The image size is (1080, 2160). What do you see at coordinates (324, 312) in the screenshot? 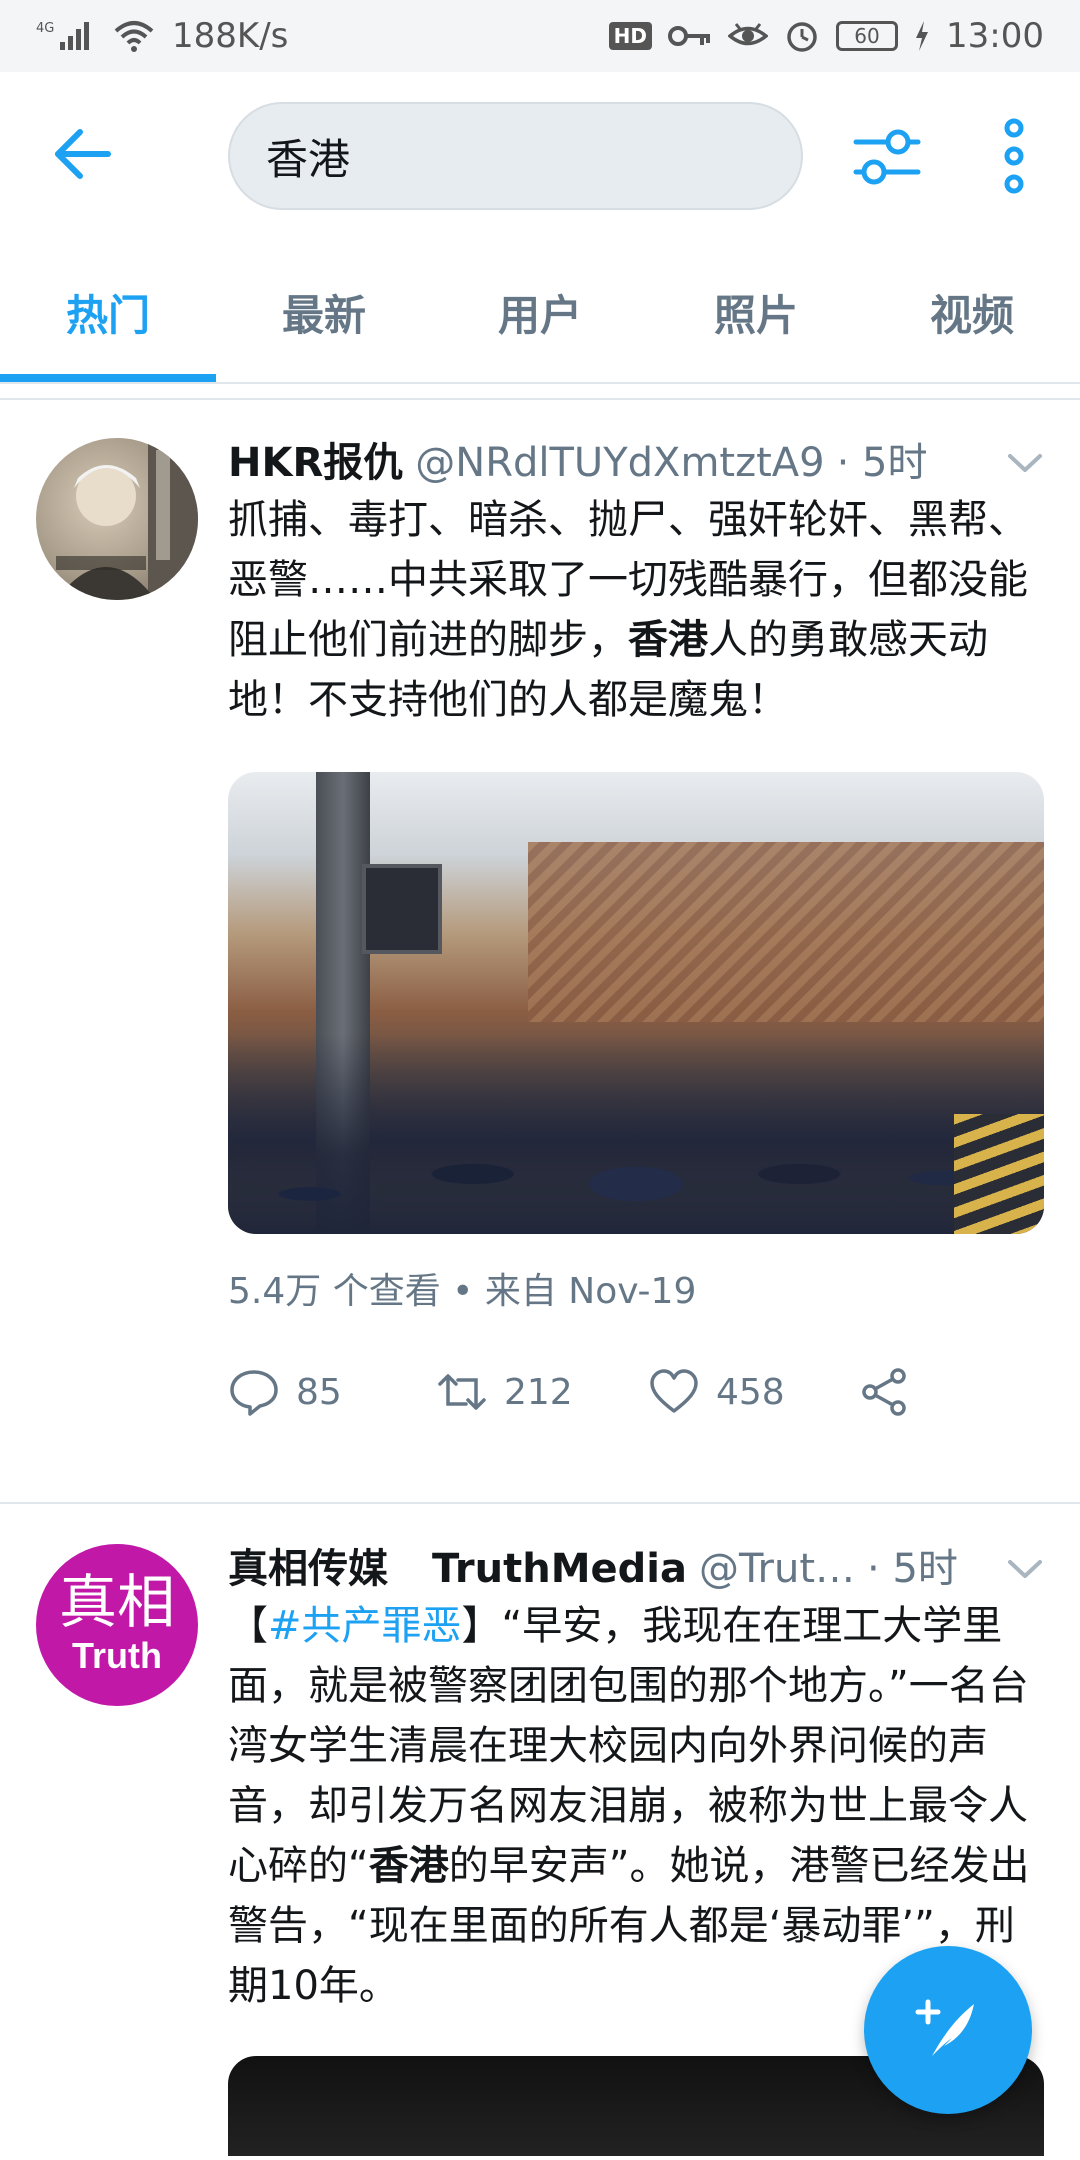
I see `tab-latest: 最新` at bounding box center [324, 312].